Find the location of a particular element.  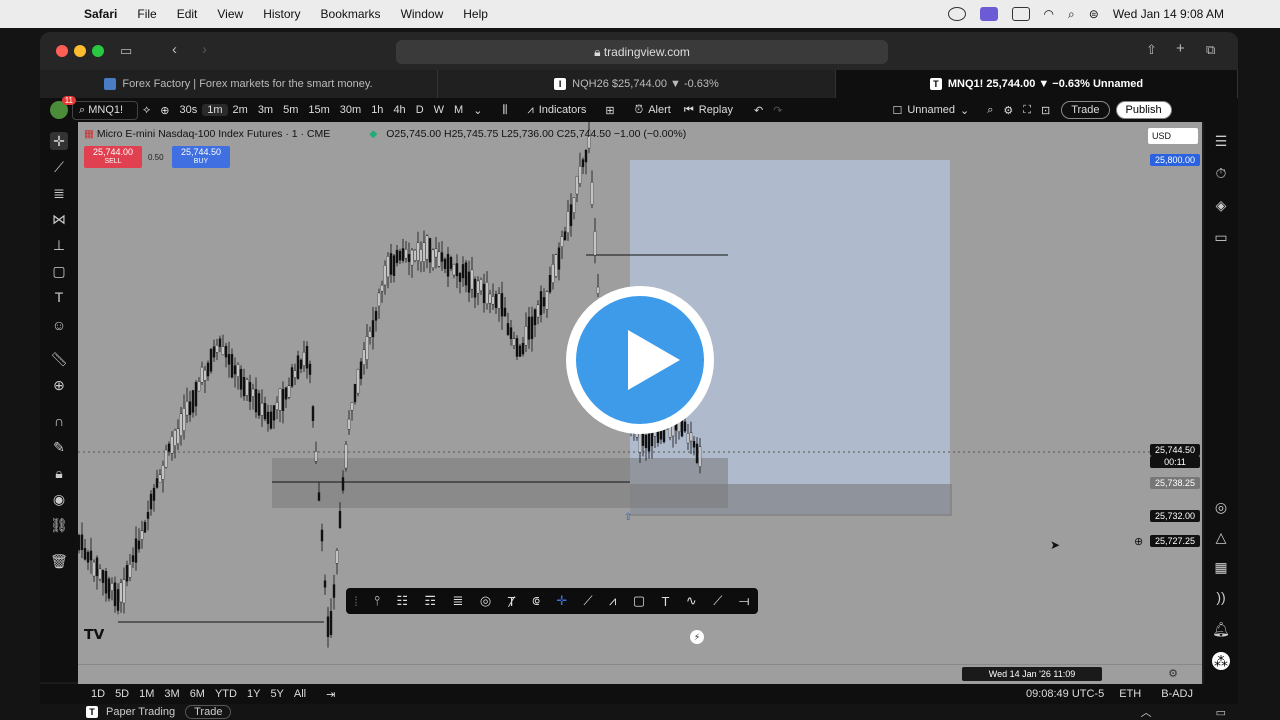

alert-button: Alert is located at coordinates (659, 110).